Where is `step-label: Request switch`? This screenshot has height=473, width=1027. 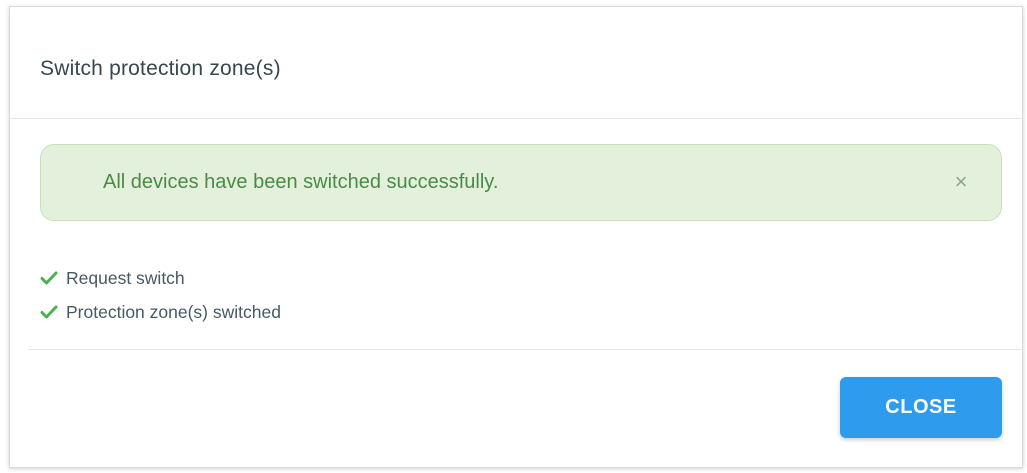 step-label: Request switch is located at coordinates (125, 277).